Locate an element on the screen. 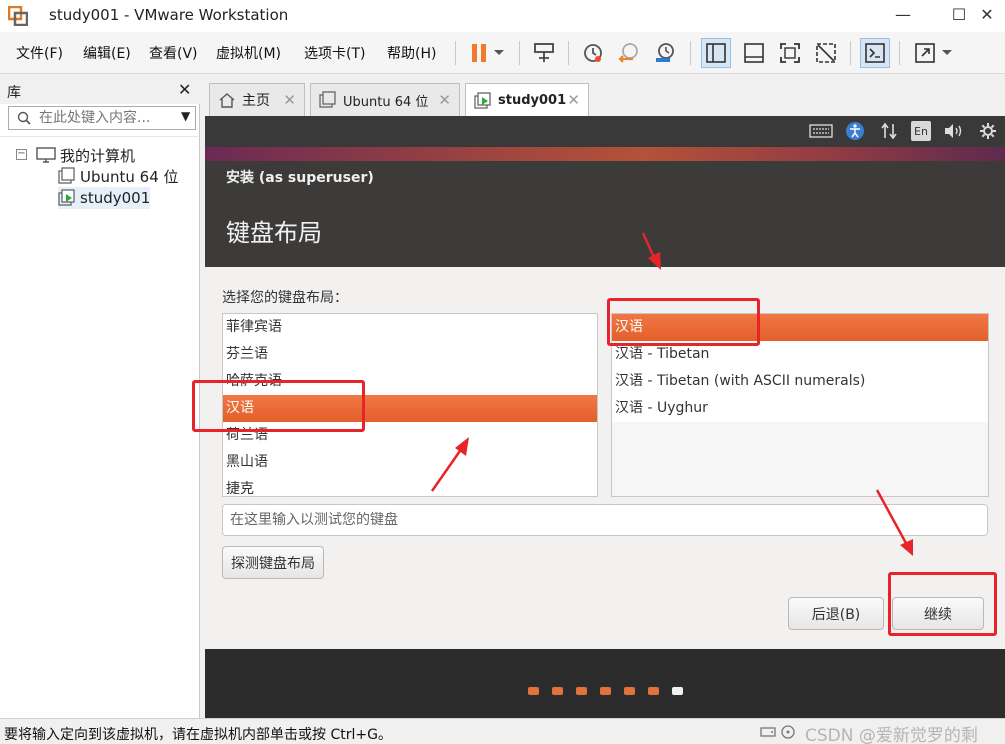  list-item: 汉语 - Uyghur is located at coordinates (800, 408).